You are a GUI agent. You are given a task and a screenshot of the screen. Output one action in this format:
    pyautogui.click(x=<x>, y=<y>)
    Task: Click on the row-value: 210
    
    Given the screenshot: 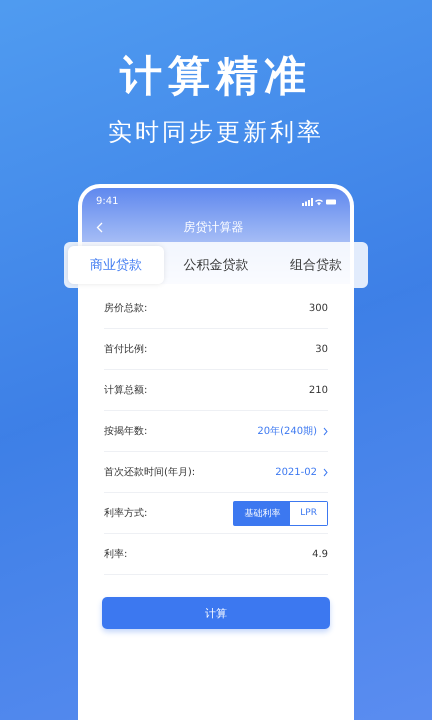 What is the action you would take?
    pyautogui.click(x=318, y=390)
    